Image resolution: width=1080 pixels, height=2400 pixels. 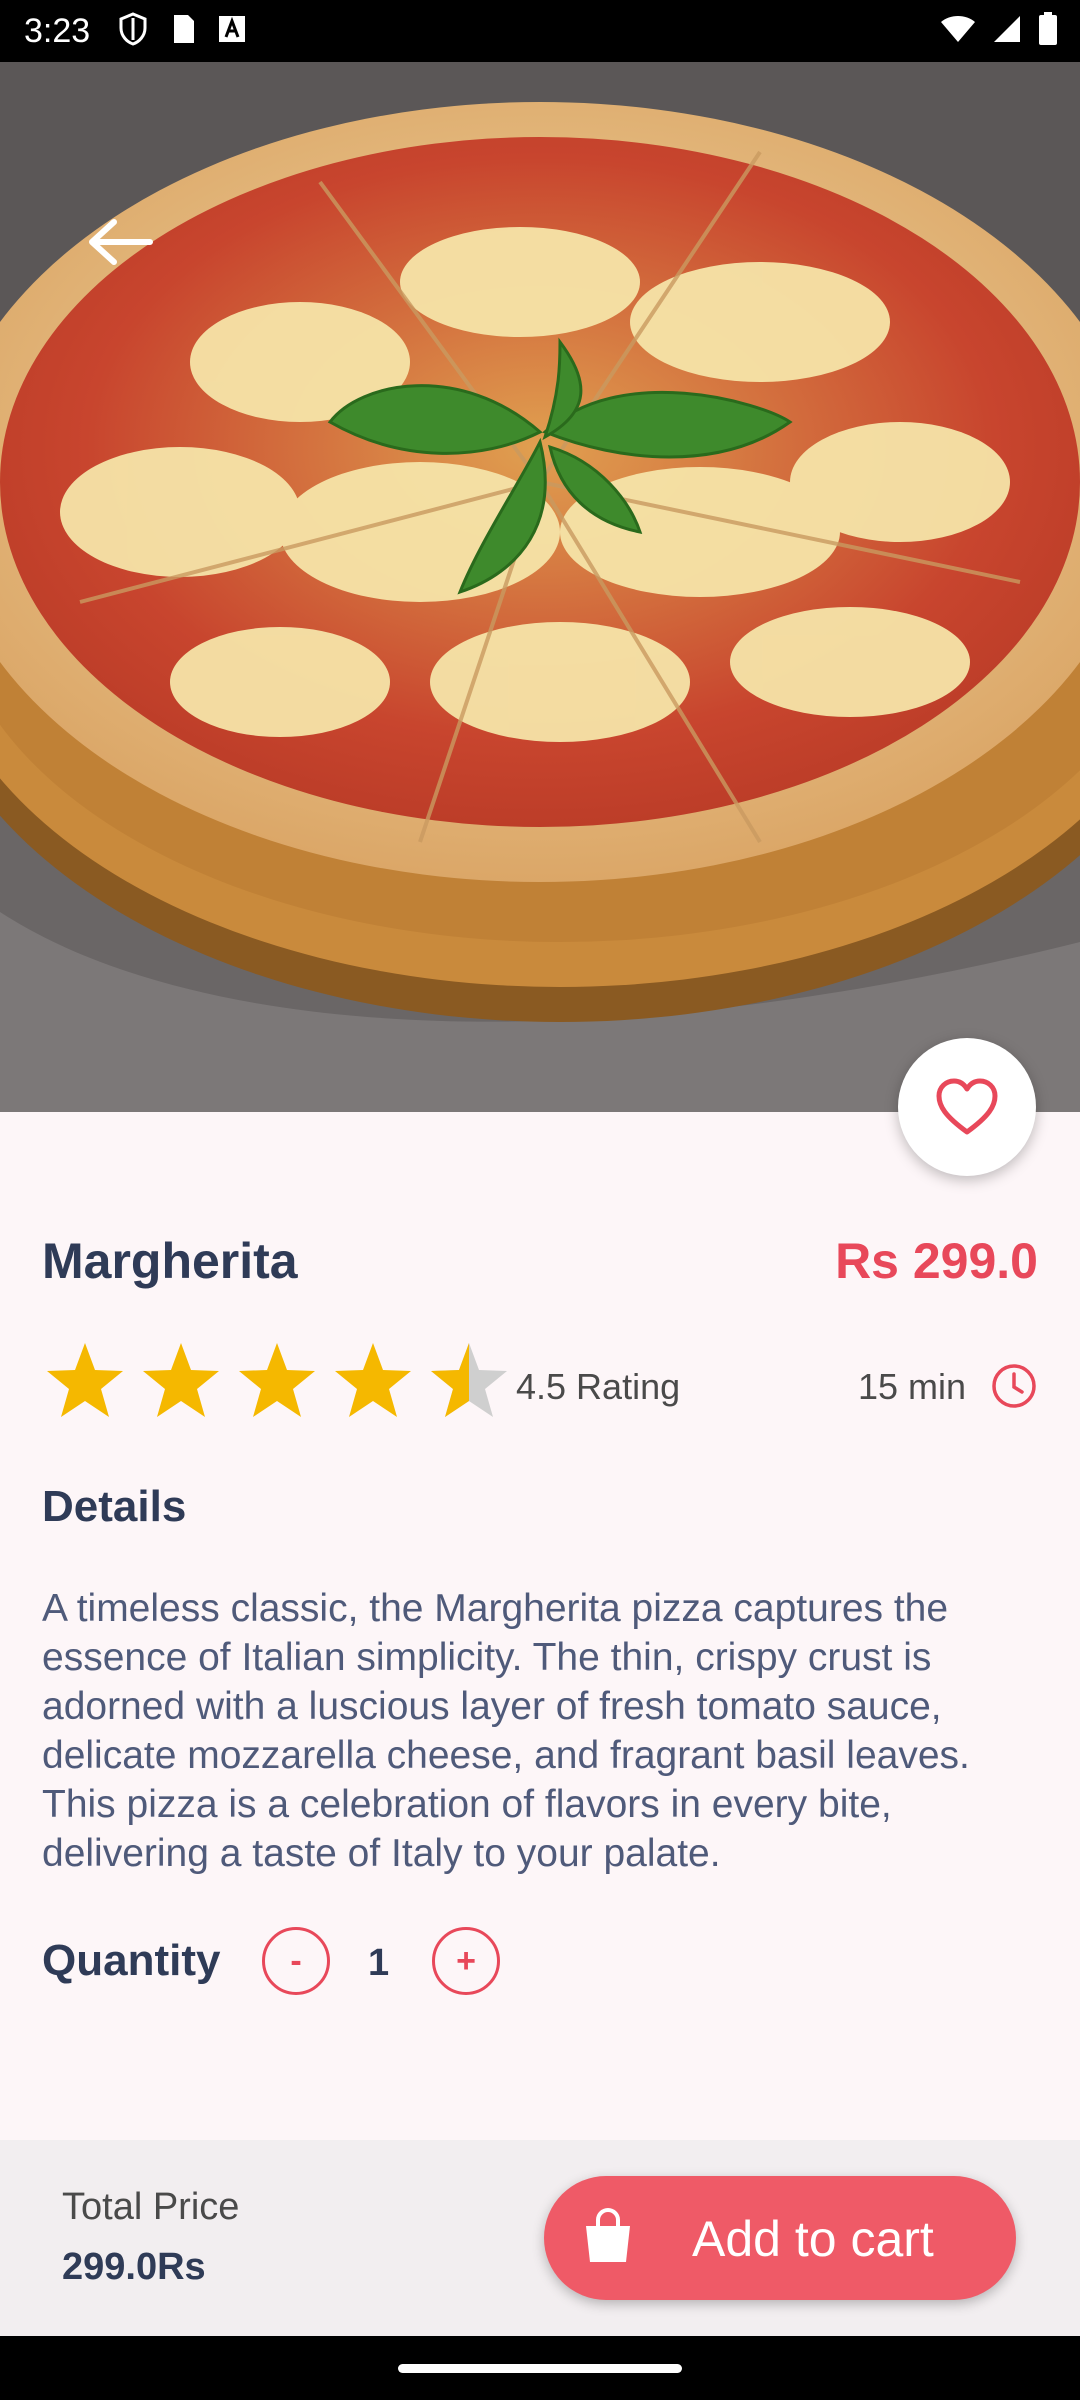 I want to click on add-to-cart-label: Add to cart, so click(x=813, y=2239).